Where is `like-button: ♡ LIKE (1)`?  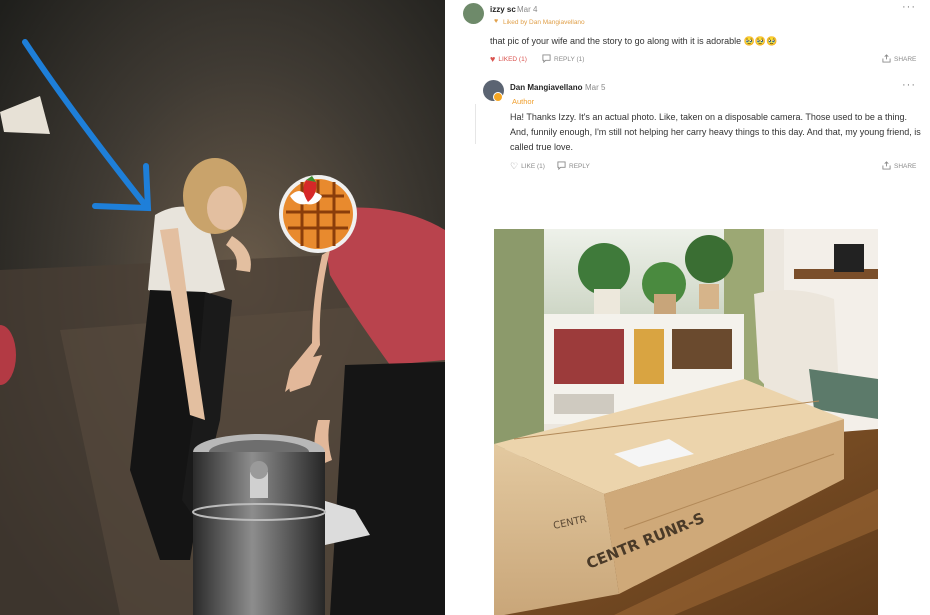
like-button: ♡ LIKE (1) is located at coordinates (527, 166).